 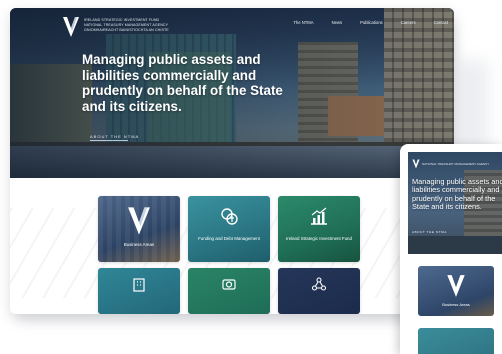 I want to click on nav-item-news: News, so click(x=337, y=22).